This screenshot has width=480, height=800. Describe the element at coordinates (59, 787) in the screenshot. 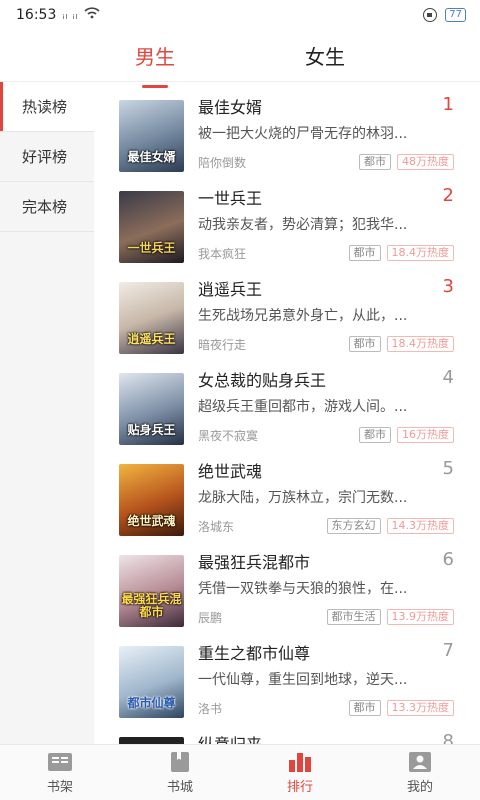

I see `nav-label: 书架` at that location.